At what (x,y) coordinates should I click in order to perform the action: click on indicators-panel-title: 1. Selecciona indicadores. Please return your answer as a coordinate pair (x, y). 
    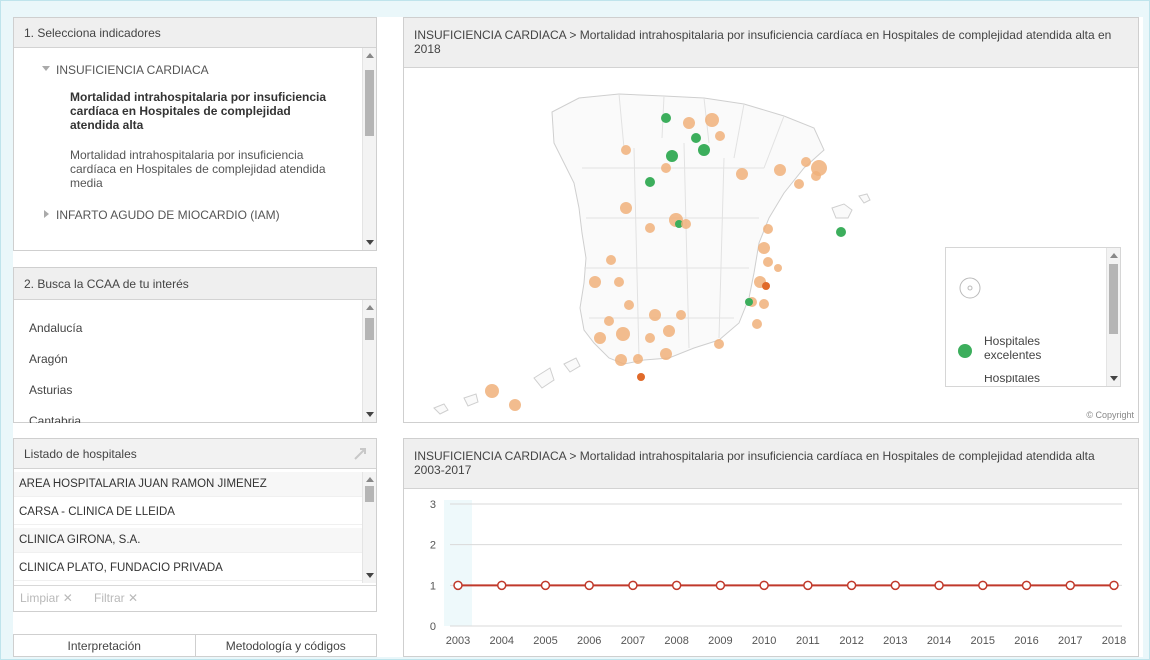
    Looking at the image, I should click on (92, 32).